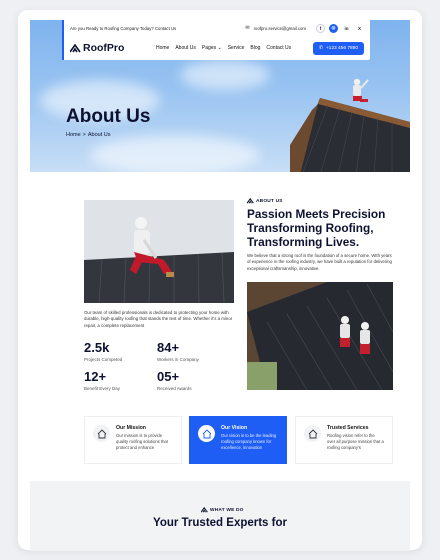  What do you see at coordinates (178, 359) in the screenshot?
I see `stat-label: Workers in Company` at bounding box center [178, 359].